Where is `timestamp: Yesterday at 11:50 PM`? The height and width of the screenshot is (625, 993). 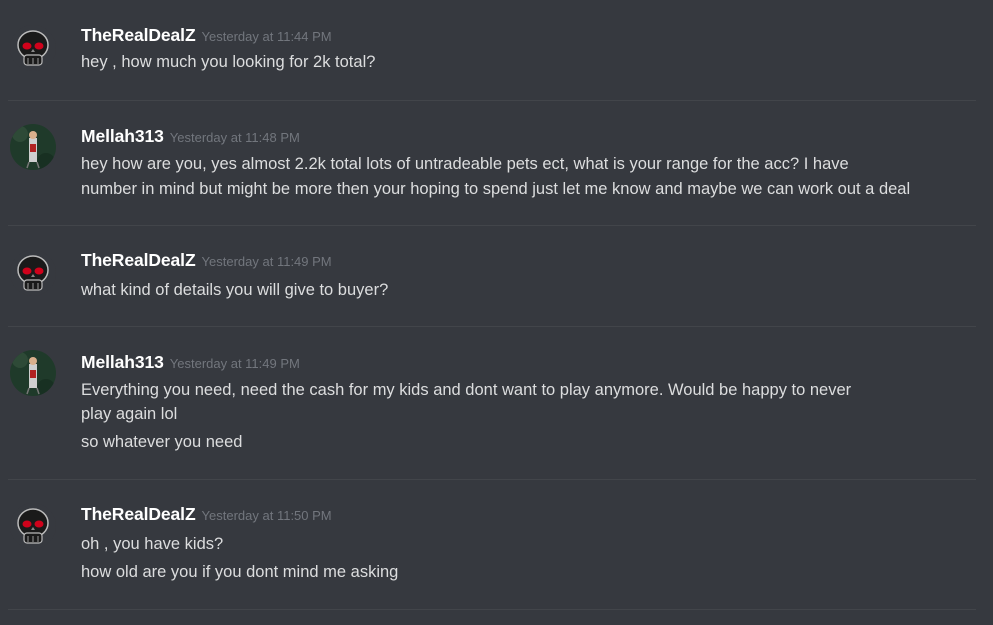 timestamp: Yesterday at 11:50 PM is located at coordinates (266, 515).